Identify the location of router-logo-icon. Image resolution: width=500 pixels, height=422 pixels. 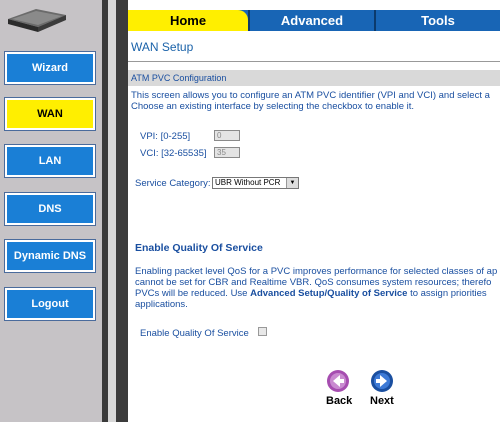
(37, 20).